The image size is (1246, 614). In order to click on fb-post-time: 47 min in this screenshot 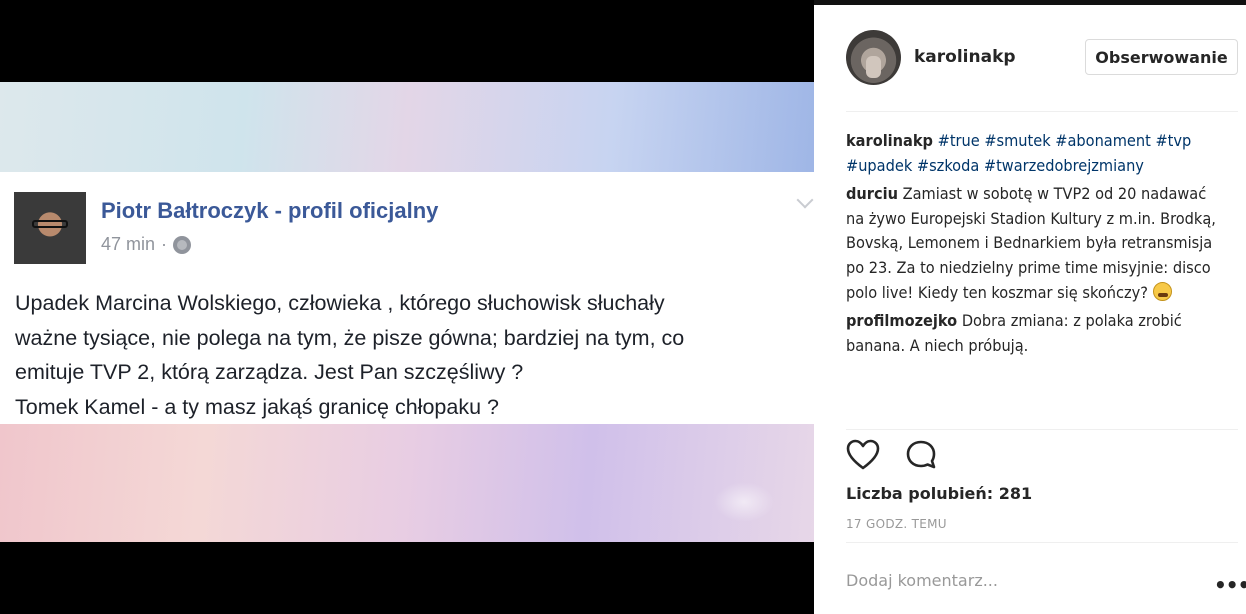, I will do `click(128, 244)`.